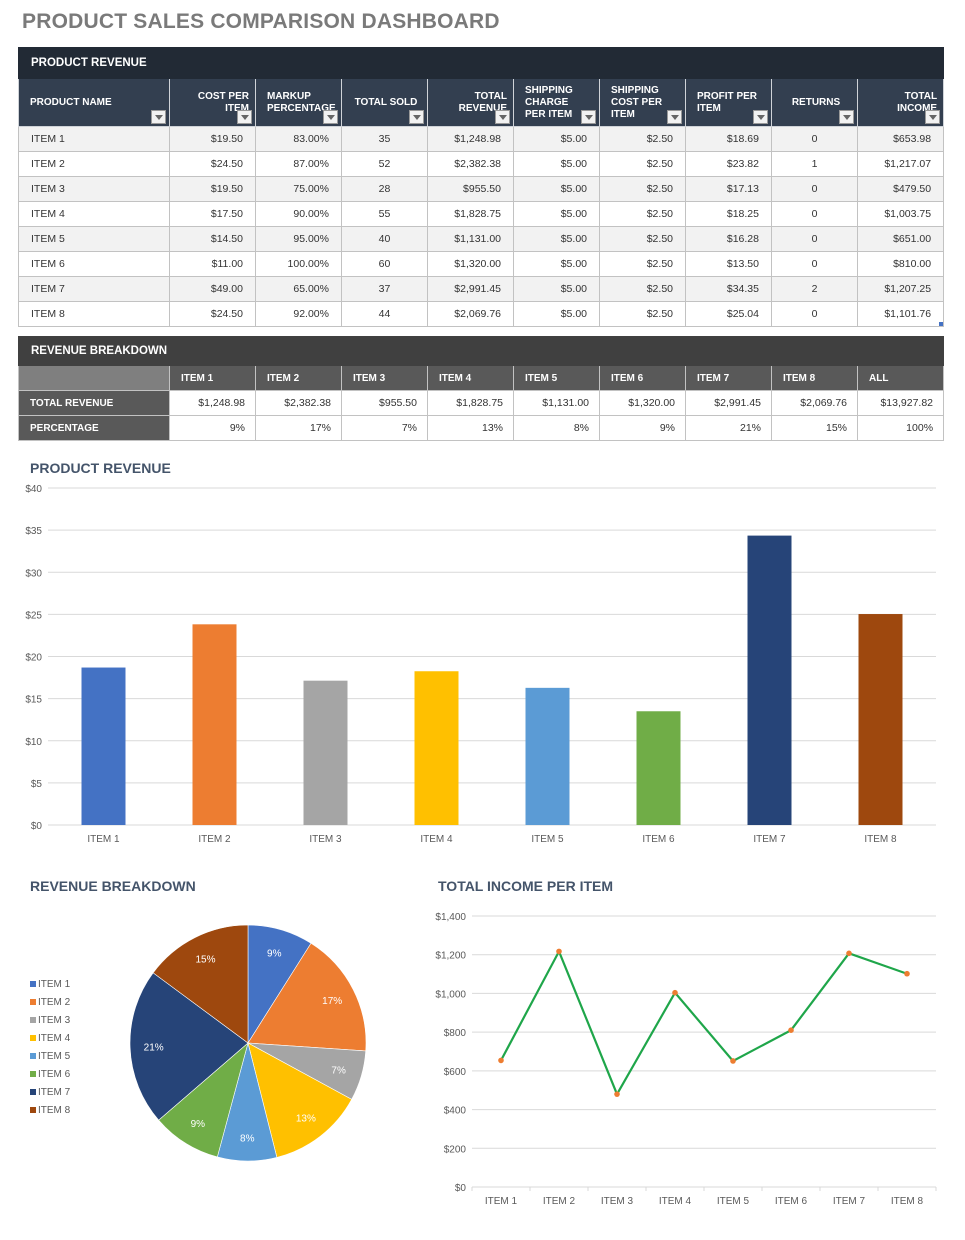  What do you see at coordinates (94, 314) in the screenshot?
I see `table-cell: ITEM 8` at bounding box center [94, 314].